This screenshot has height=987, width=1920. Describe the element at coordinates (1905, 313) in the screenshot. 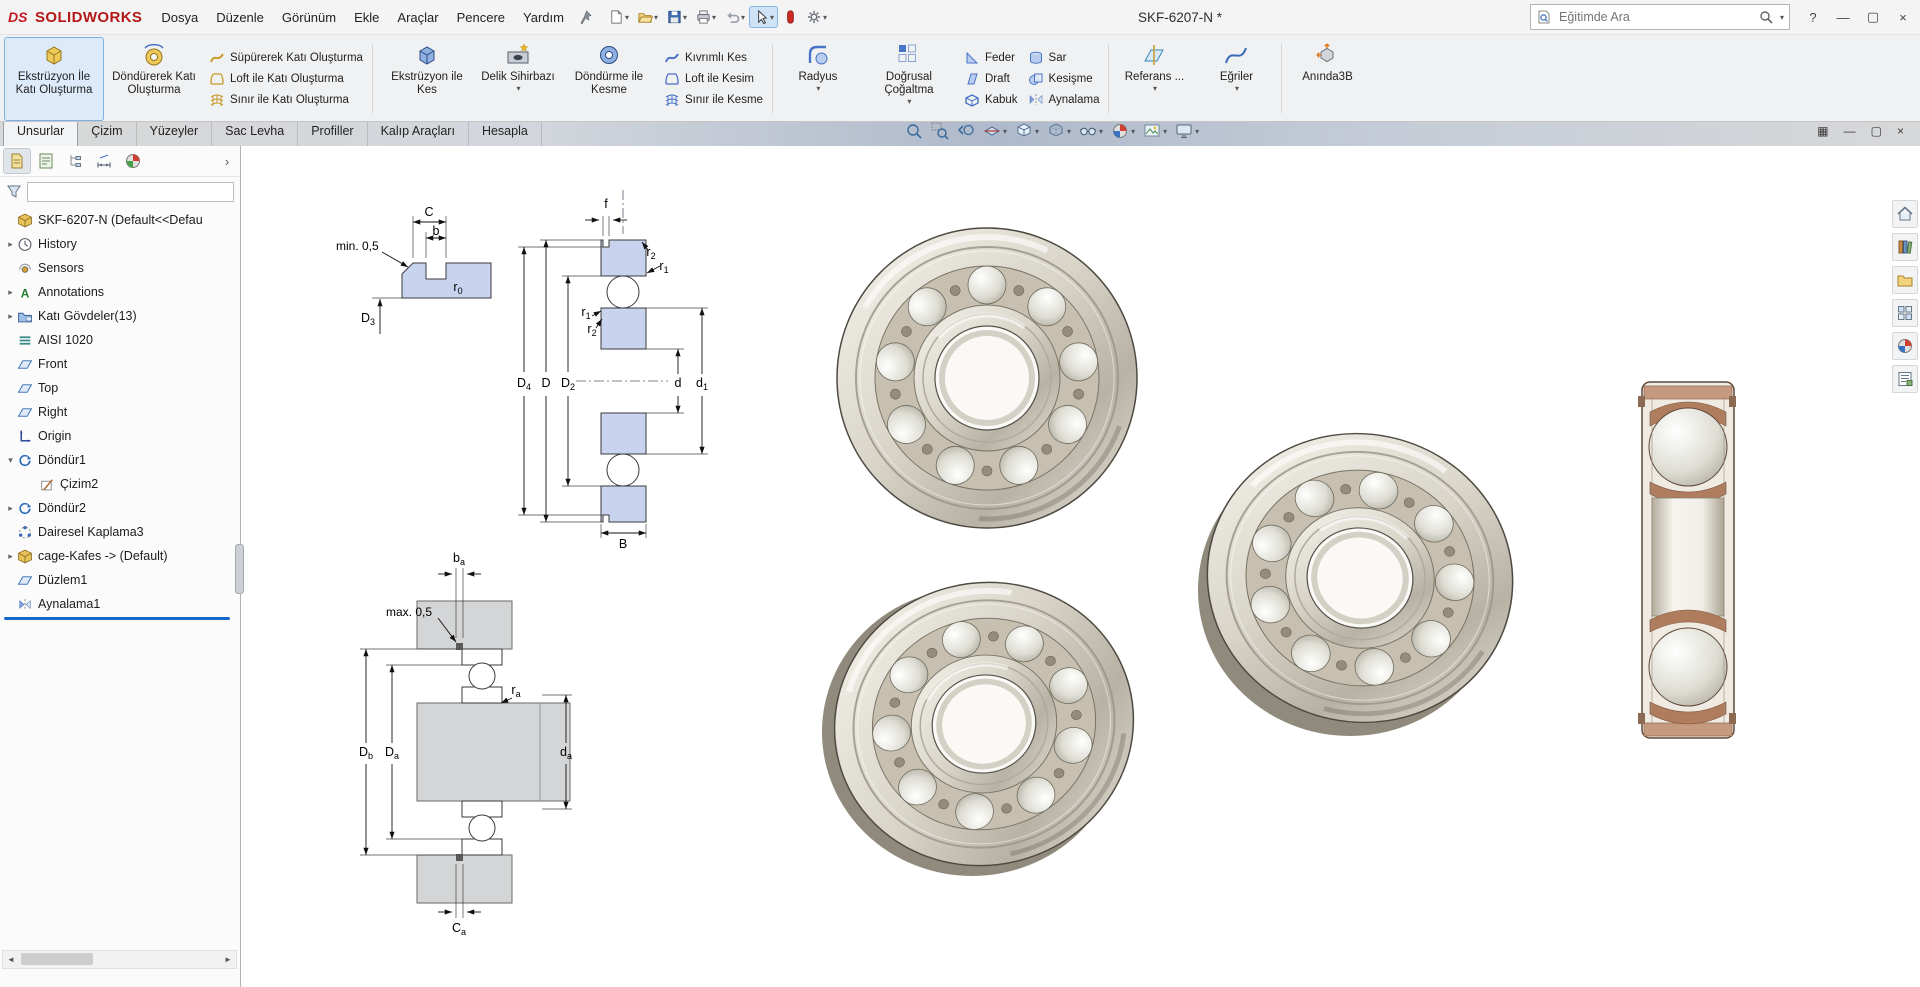

I see `view-palette-tab` at that location.